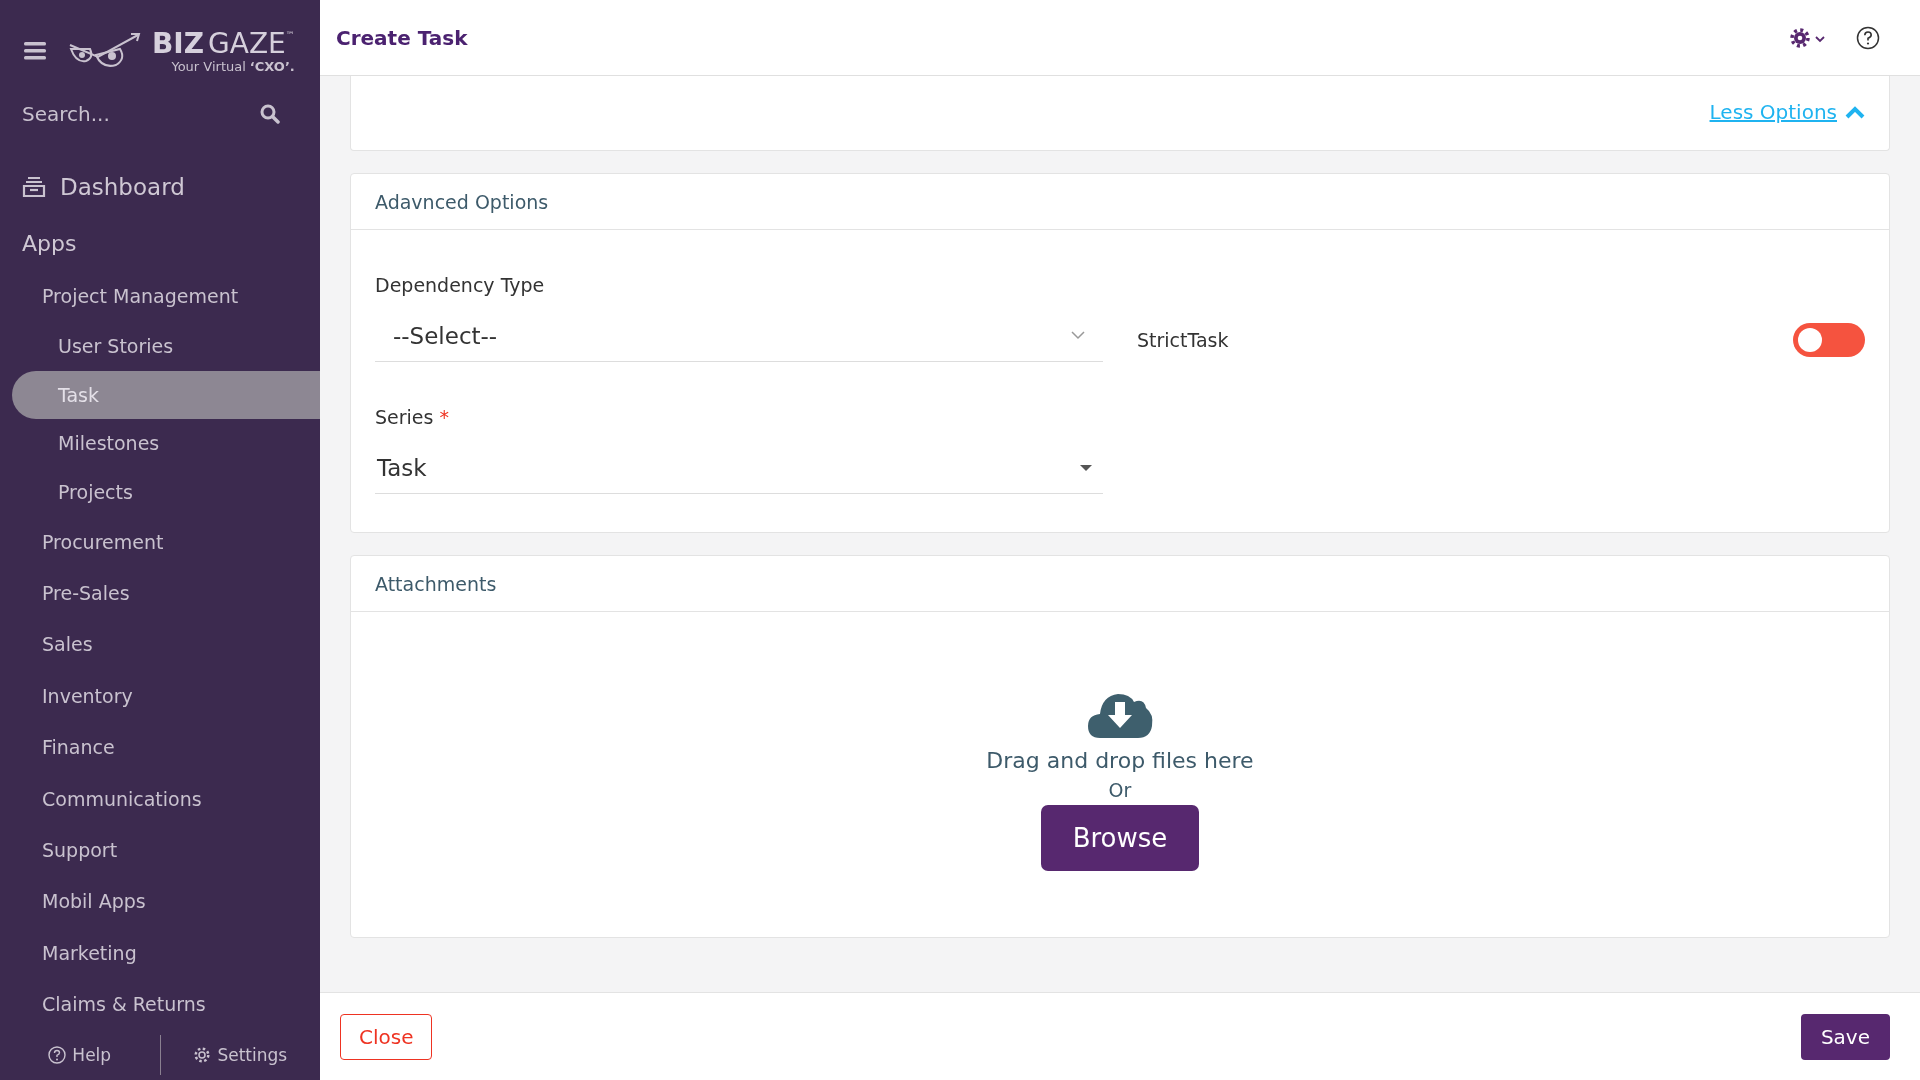 The image size is (1920, 1080). What do you see at coordinates (272, 66) in the screenshot?
I see `tagline-text: ‘CXO’.` at bounding box center [272, 66].